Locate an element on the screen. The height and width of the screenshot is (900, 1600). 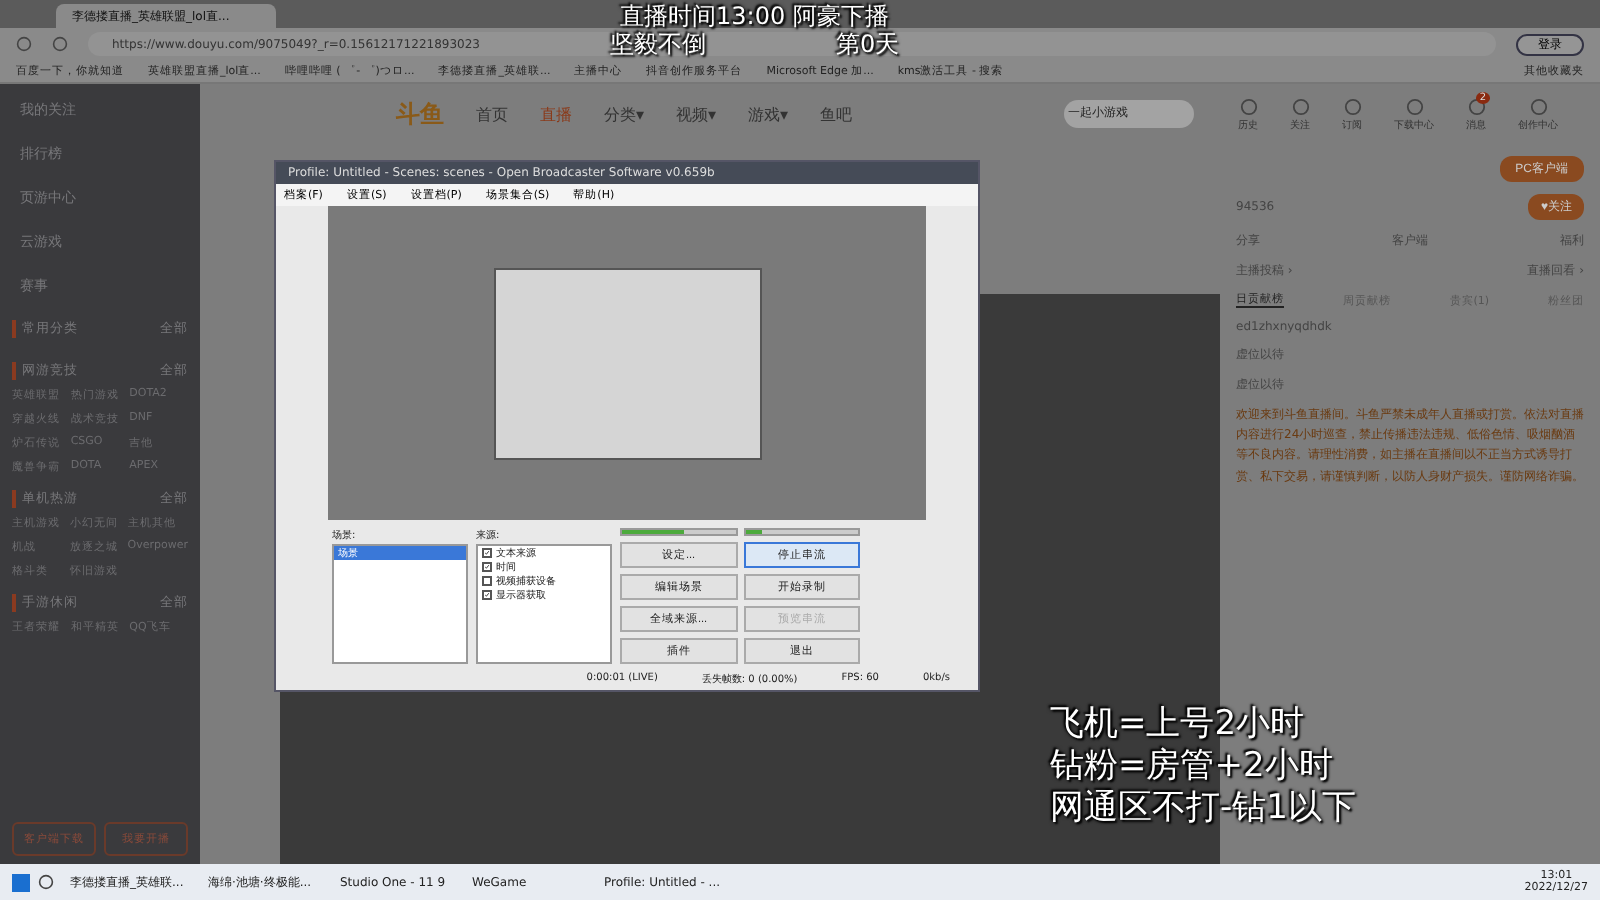
site-logo: 斗鱼 is located at coordinates (420, 114).